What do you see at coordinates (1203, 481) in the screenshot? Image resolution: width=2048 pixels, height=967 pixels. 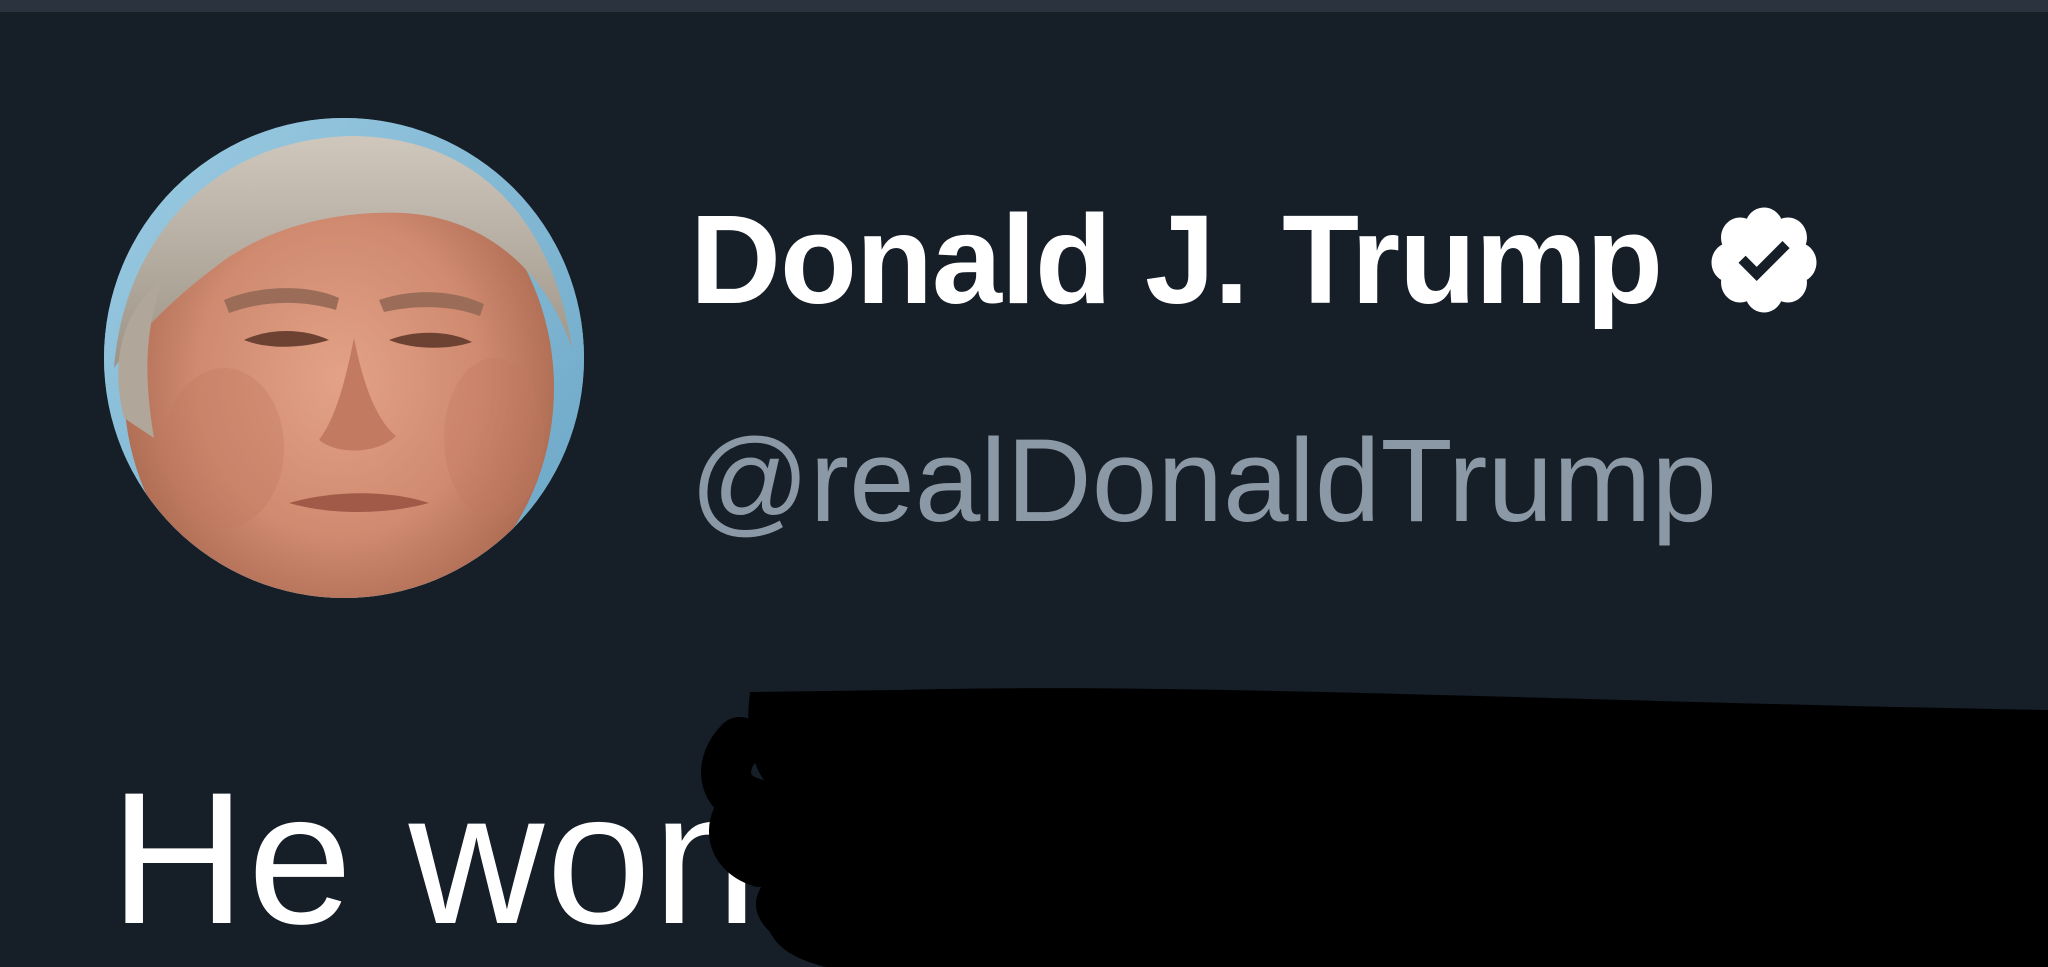 I see `user-handle: @realDonaldTrump` at bounding box center [1203, 481].